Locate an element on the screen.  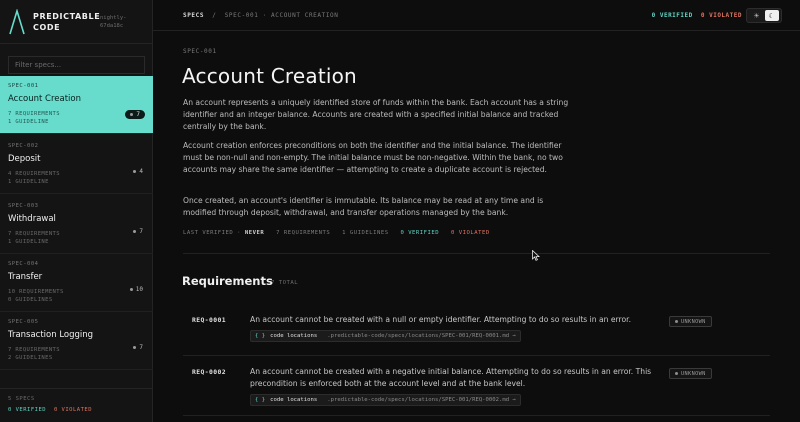
top-verified-count: 0 VERIFIED is located at coordinates (672, 15).